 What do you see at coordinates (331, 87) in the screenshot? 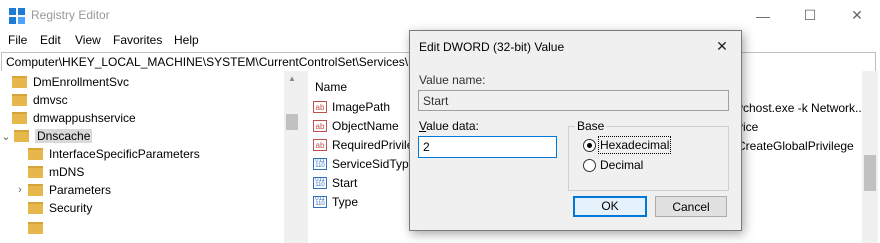
I see `column-header-name: Name` at bounding box center [331, 87].